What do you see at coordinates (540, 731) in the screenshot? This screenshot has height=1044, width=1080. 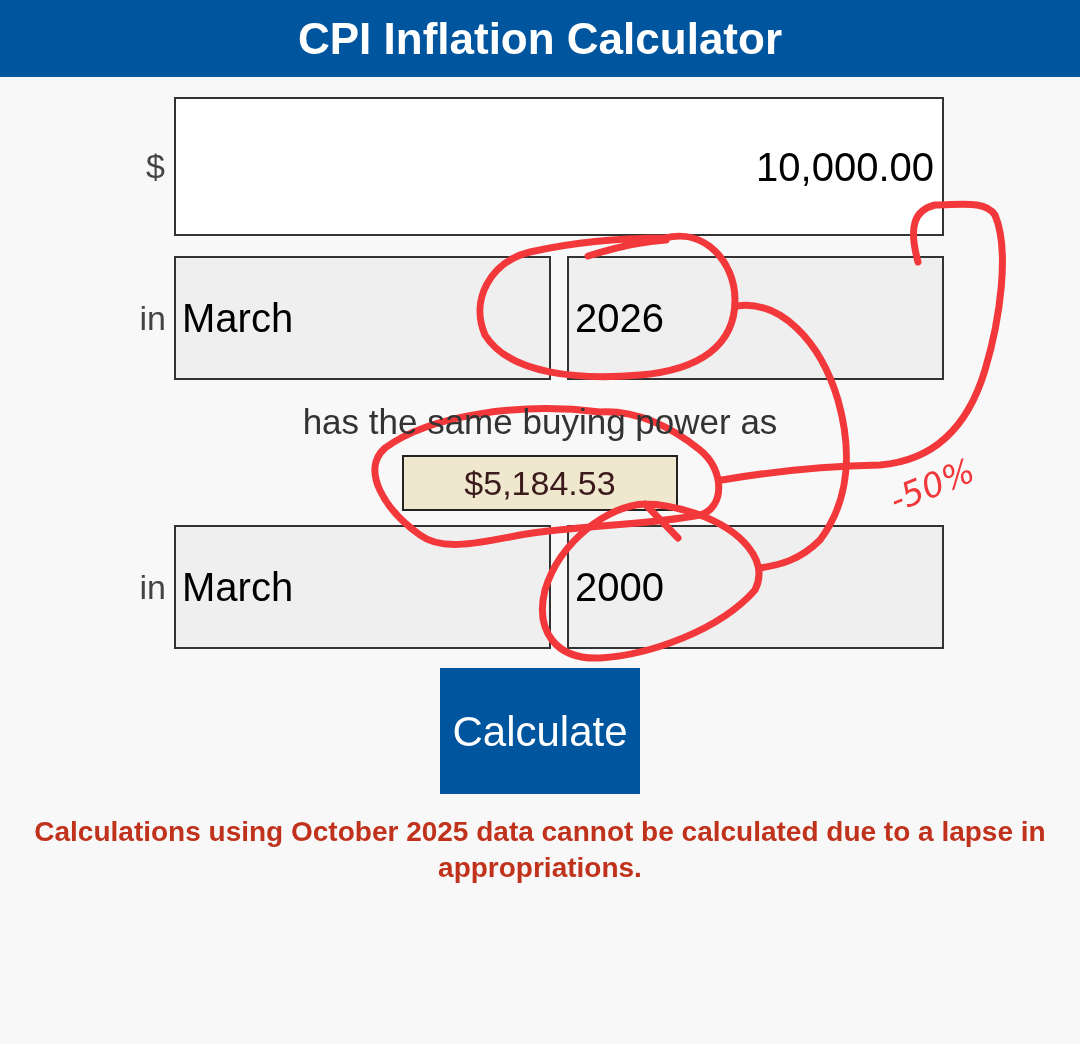 I see `calculate-button: Calculate` at bounding box center [540, 731].